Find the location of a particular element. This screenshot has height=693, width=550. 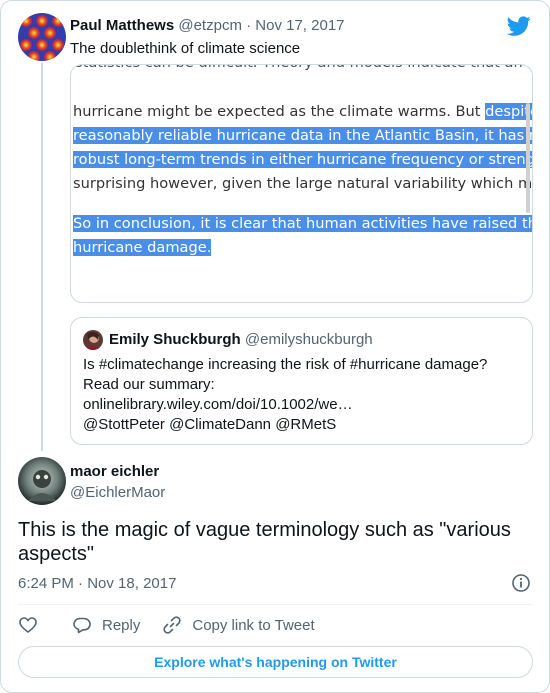

copy-link-button: Copy link to Tweet is located at coordinates (238, 625).